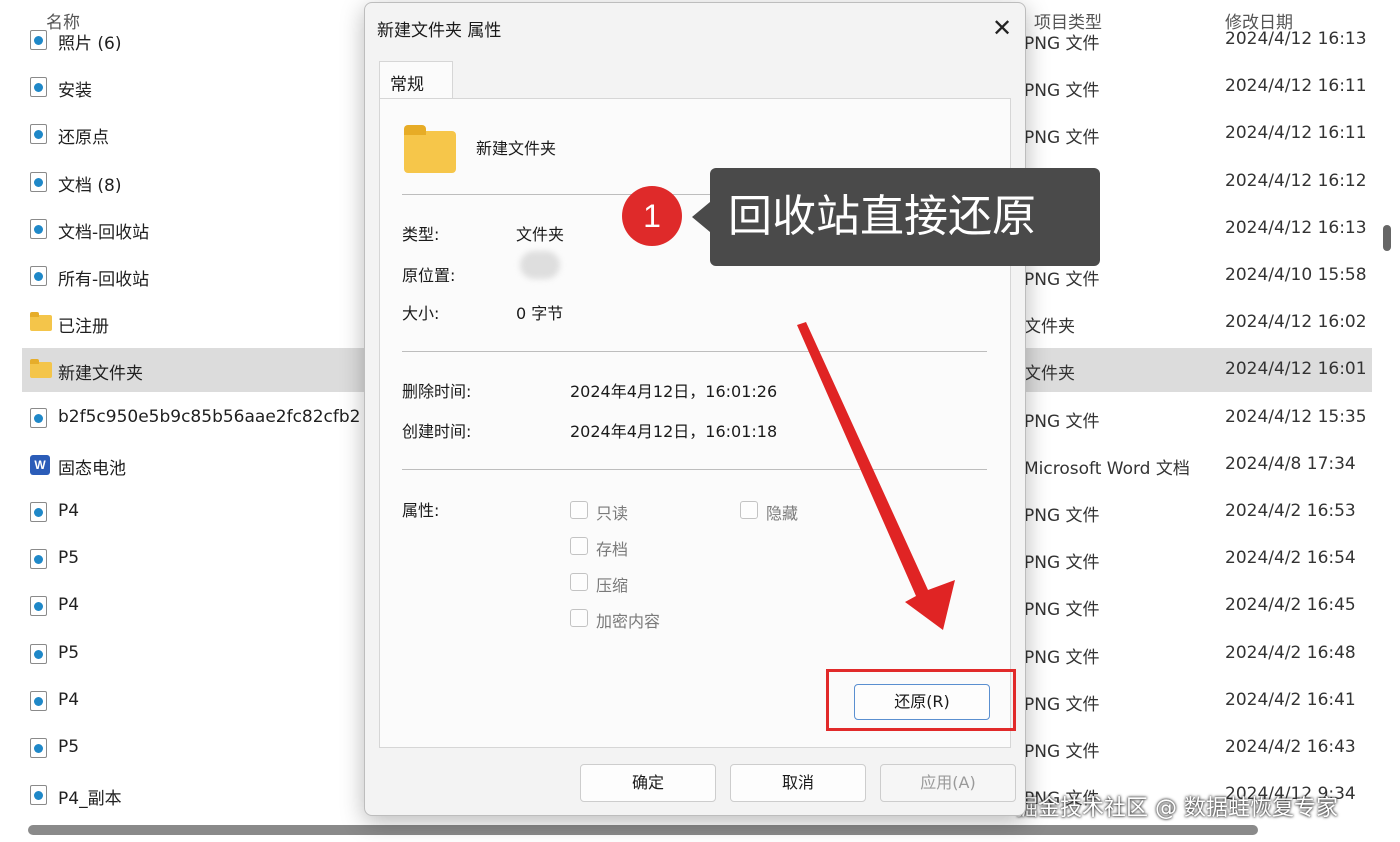 The height and width of the screenshot is (842, 1400). What do you see at coordinates (1107, 468) in the screenshot?
I see `file-type: Microsoft Word 文档` at bounding box center [1107, 468].